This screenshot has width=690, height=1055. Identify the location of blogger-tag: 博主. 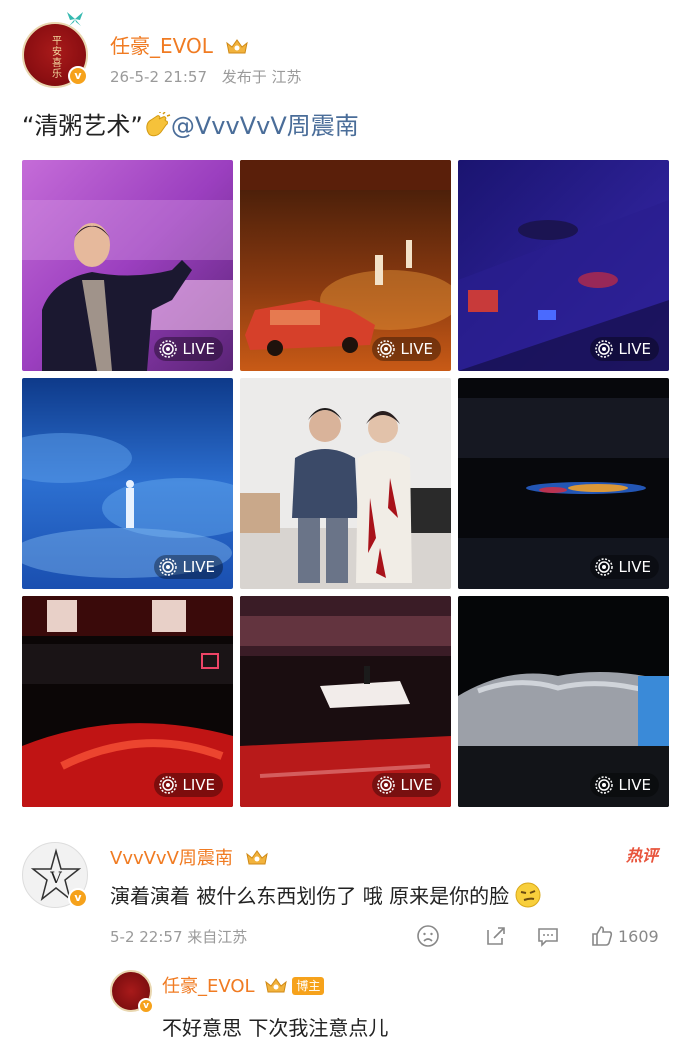
(308, 986).